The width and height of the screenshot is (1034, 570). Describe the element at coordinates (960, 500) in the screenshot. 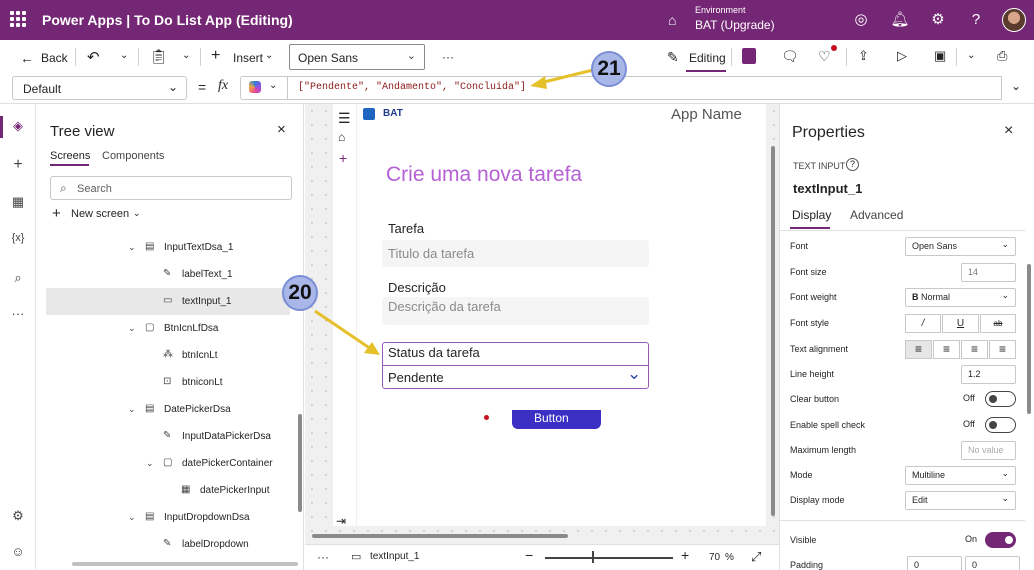

I see `prop-display-mode-select: Edit ⌄` at that location.